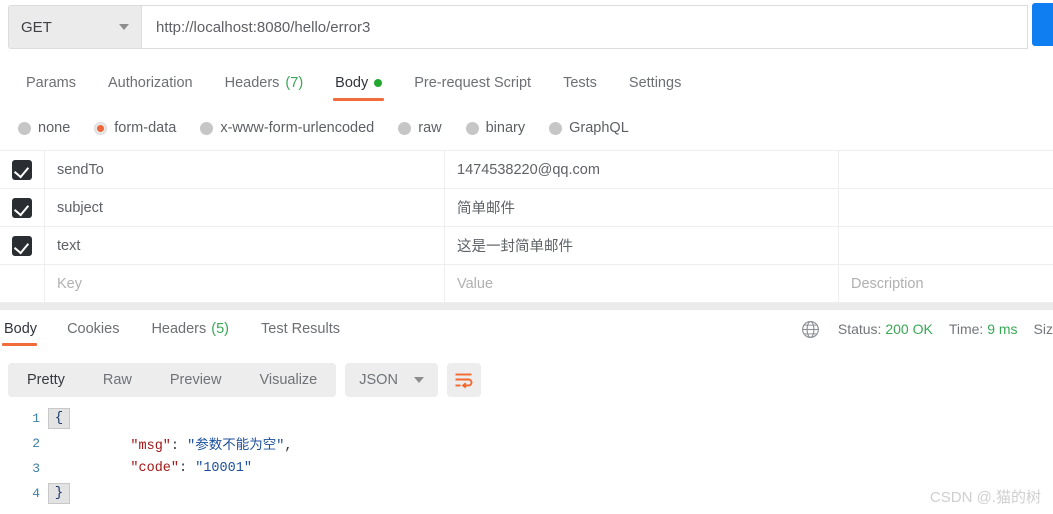  I want to click on row-value-input: 这是一封简单邮件, so click(641, 245).